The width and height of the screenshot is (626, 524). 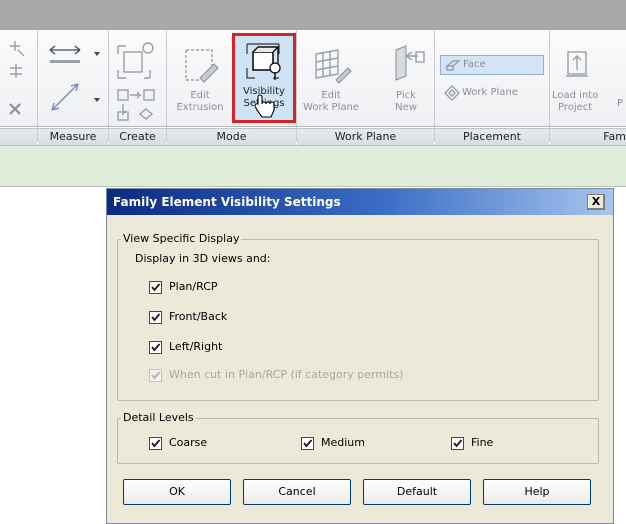 What do you see at coordinates (588, 136) in the screenshot?
I see `group-label-family: Fam` at bounding box center [588, 136].